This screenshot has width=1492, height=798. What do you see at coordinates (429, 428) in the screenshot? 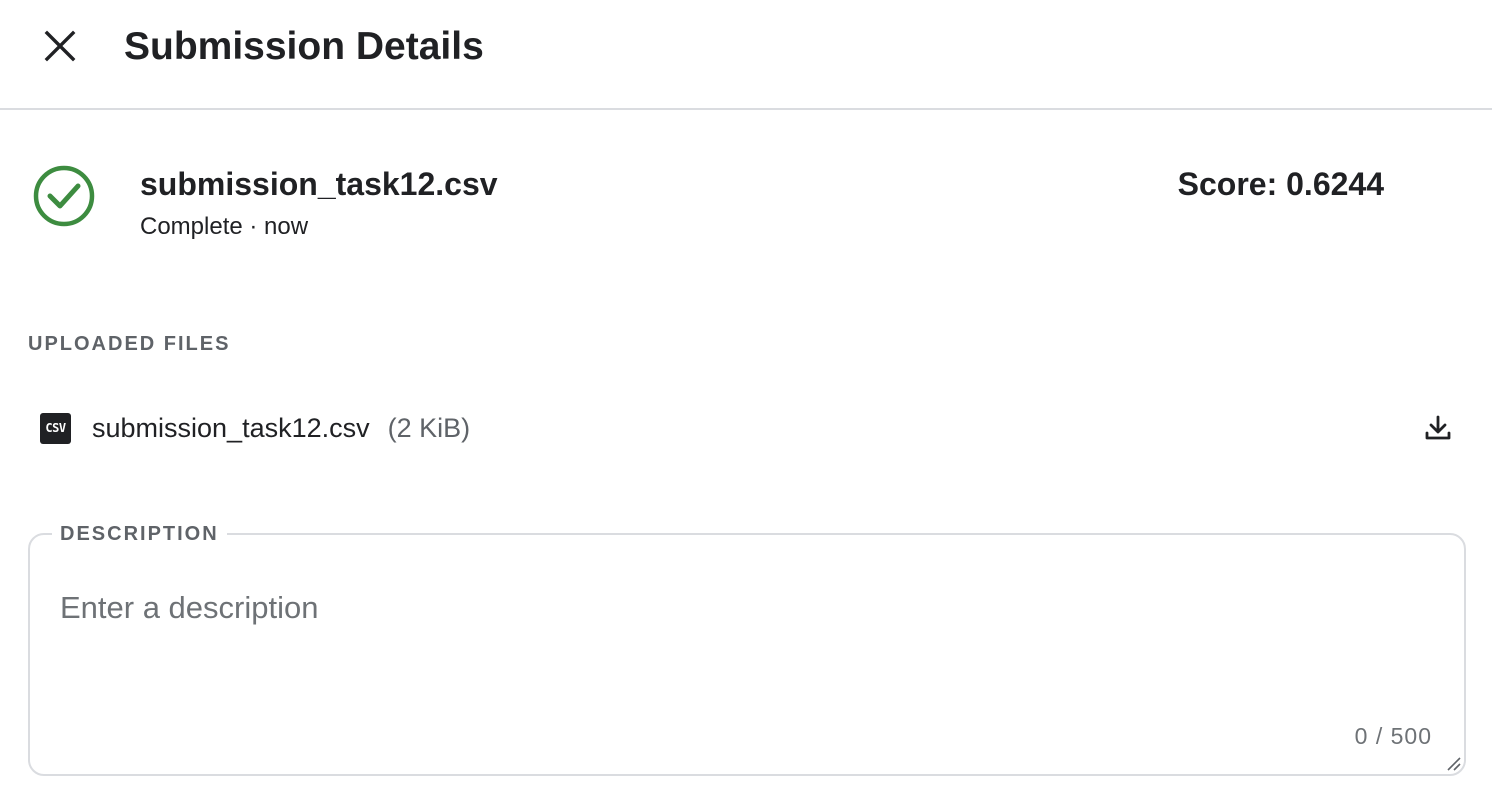
I see `uploaded-file-size: (2 KiB)` at bounding box center [429, 428].